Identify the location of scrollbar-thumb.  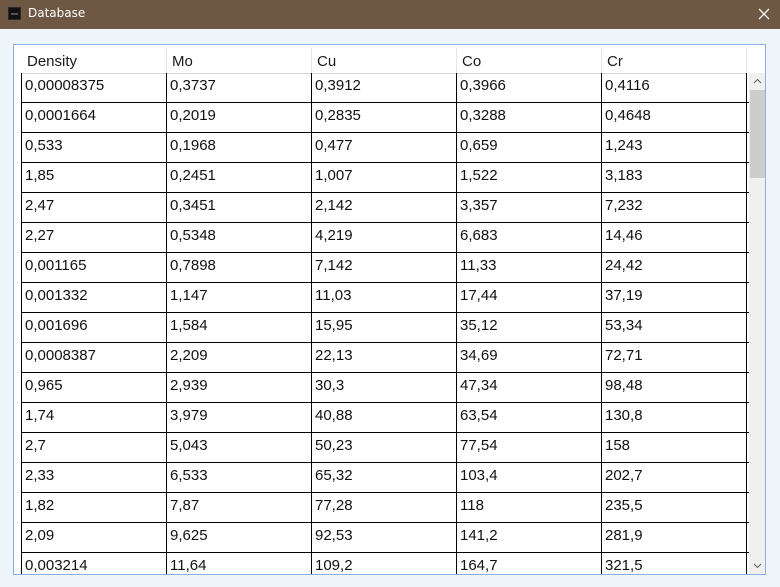
(757, 134).